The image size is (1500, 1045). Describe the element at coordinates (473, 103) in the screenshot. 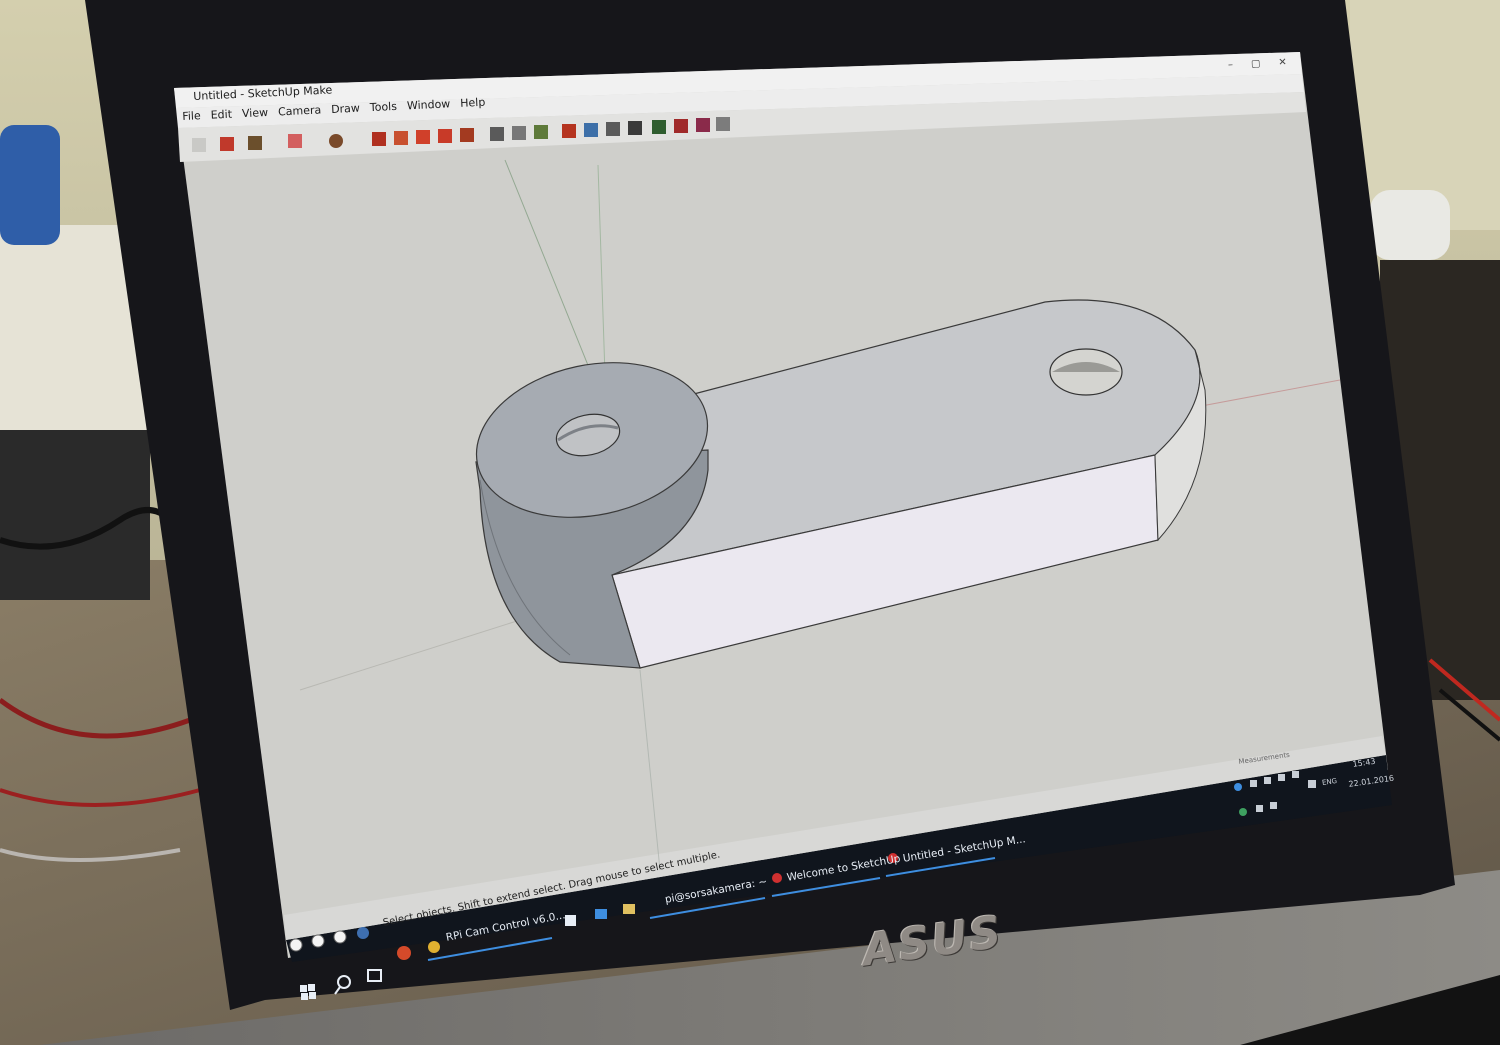

I see `menu-help: Help` at that location.